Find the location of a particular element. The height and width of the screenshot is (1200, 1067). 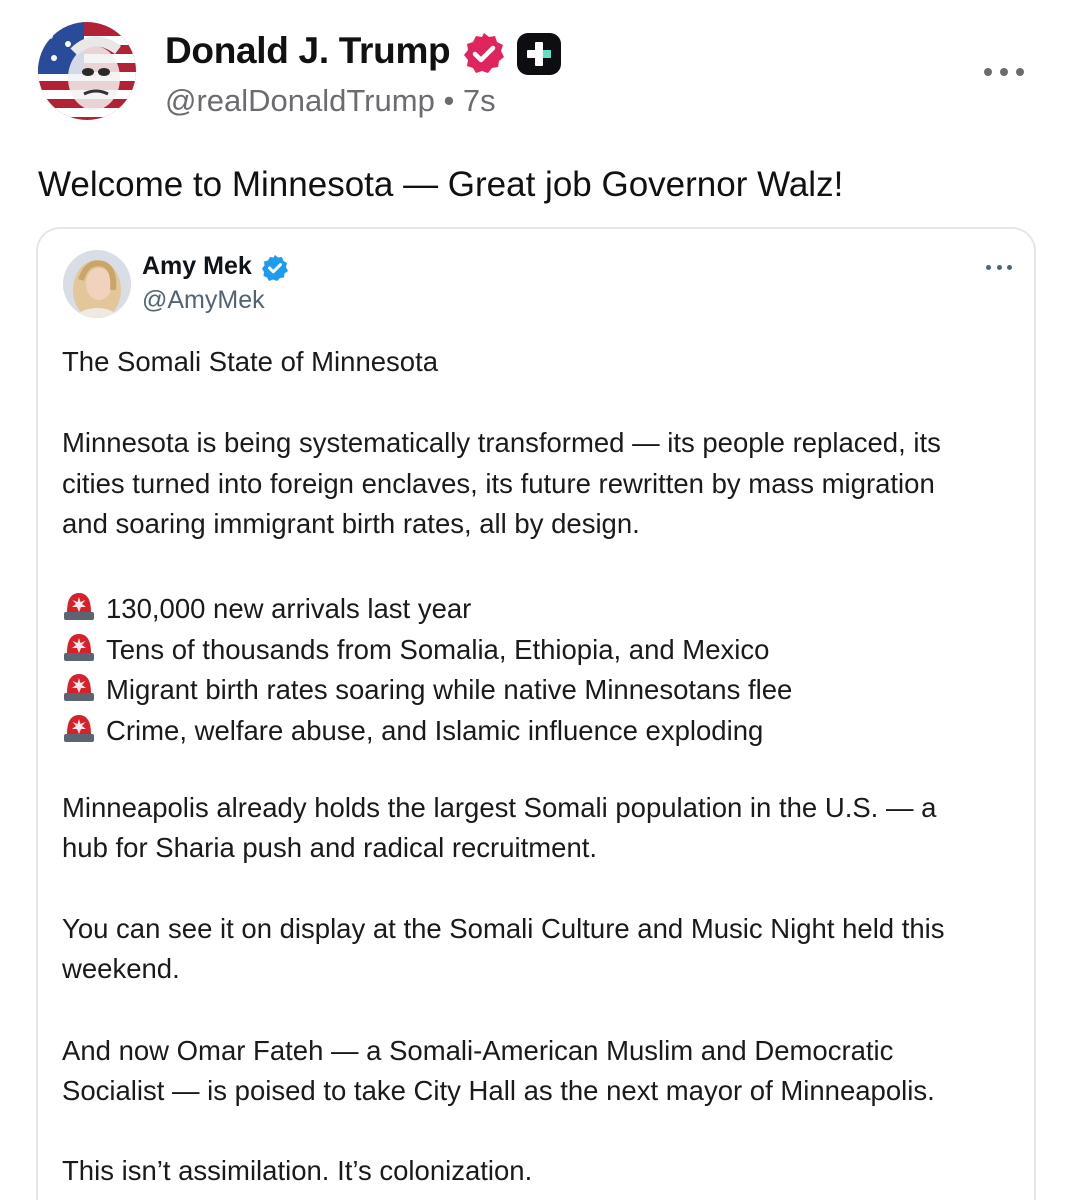

plus-square-icon is located at coordinates (539, 54).